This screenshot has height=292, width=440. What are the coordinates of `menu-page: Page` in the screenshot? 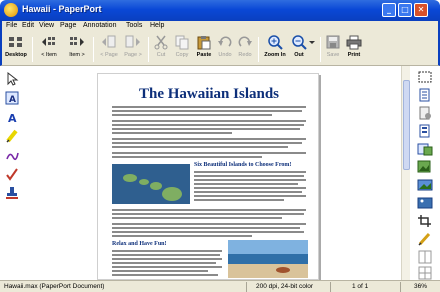 It's located at (68, 25).